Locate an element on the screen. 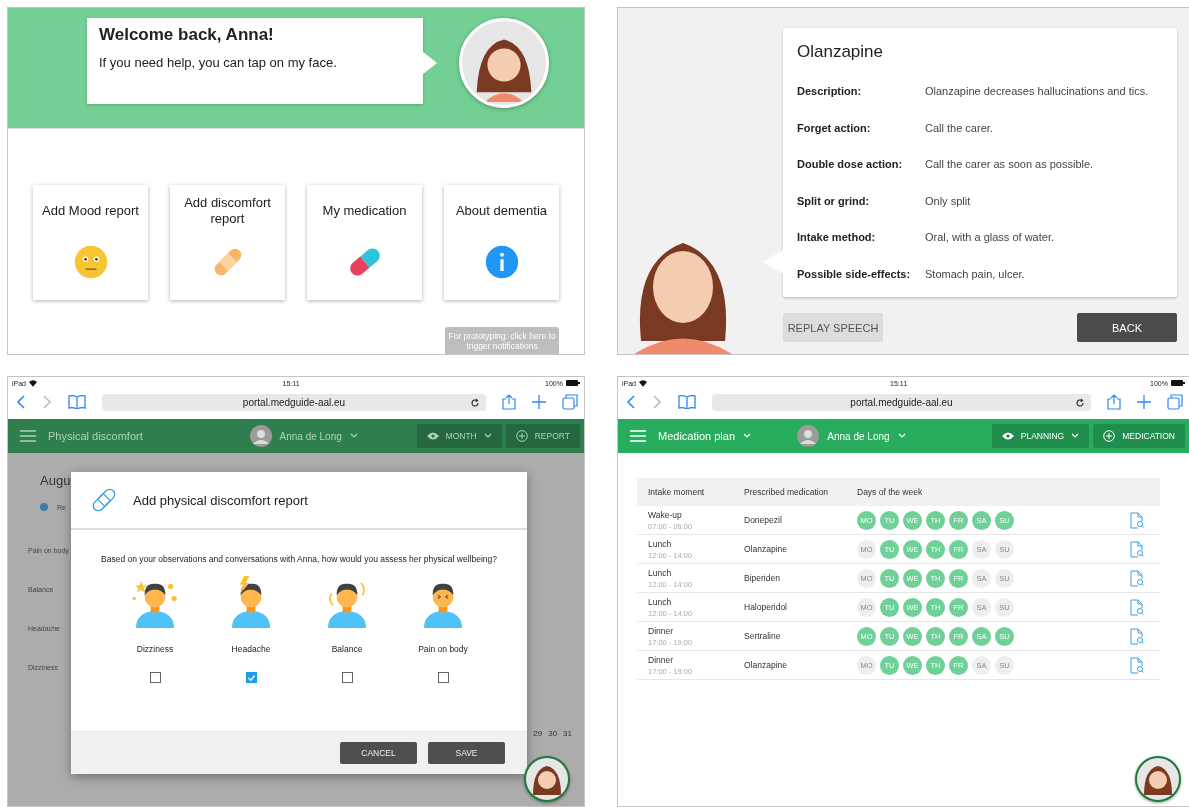  info-icon is located at coordinates (501, 262).